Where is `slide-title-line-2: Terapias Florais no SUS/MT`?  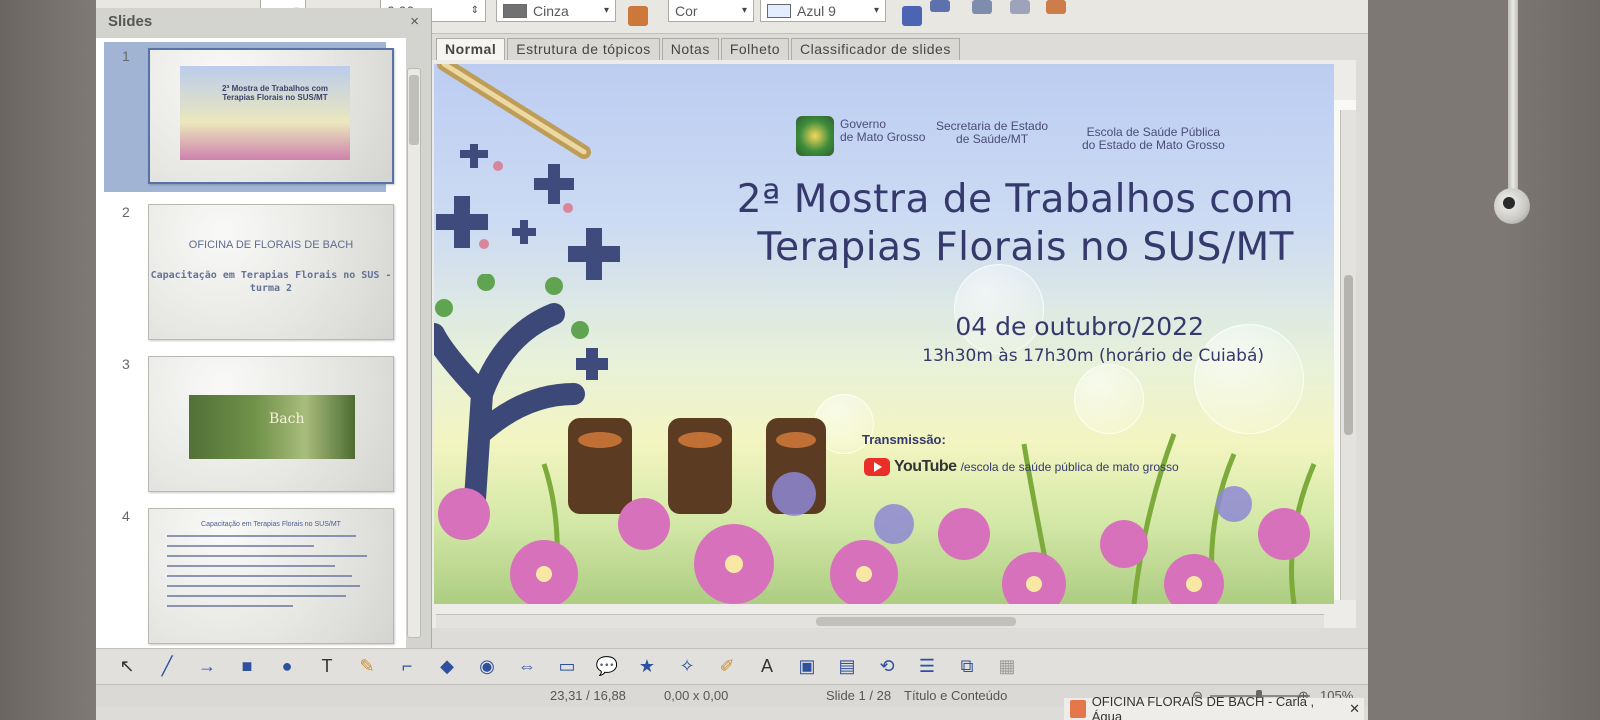
slide-title-line-2: Terapias Florais no SUS/MT is located at coordinates (1025, 247).